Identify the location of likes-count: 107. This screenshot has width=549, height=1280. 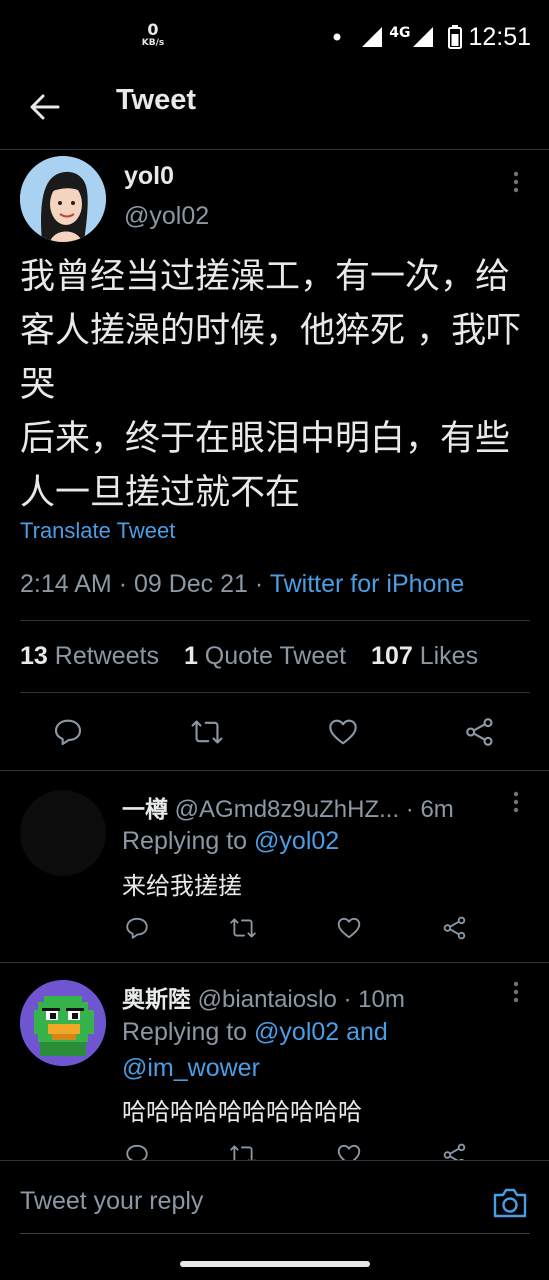
(392, 656).